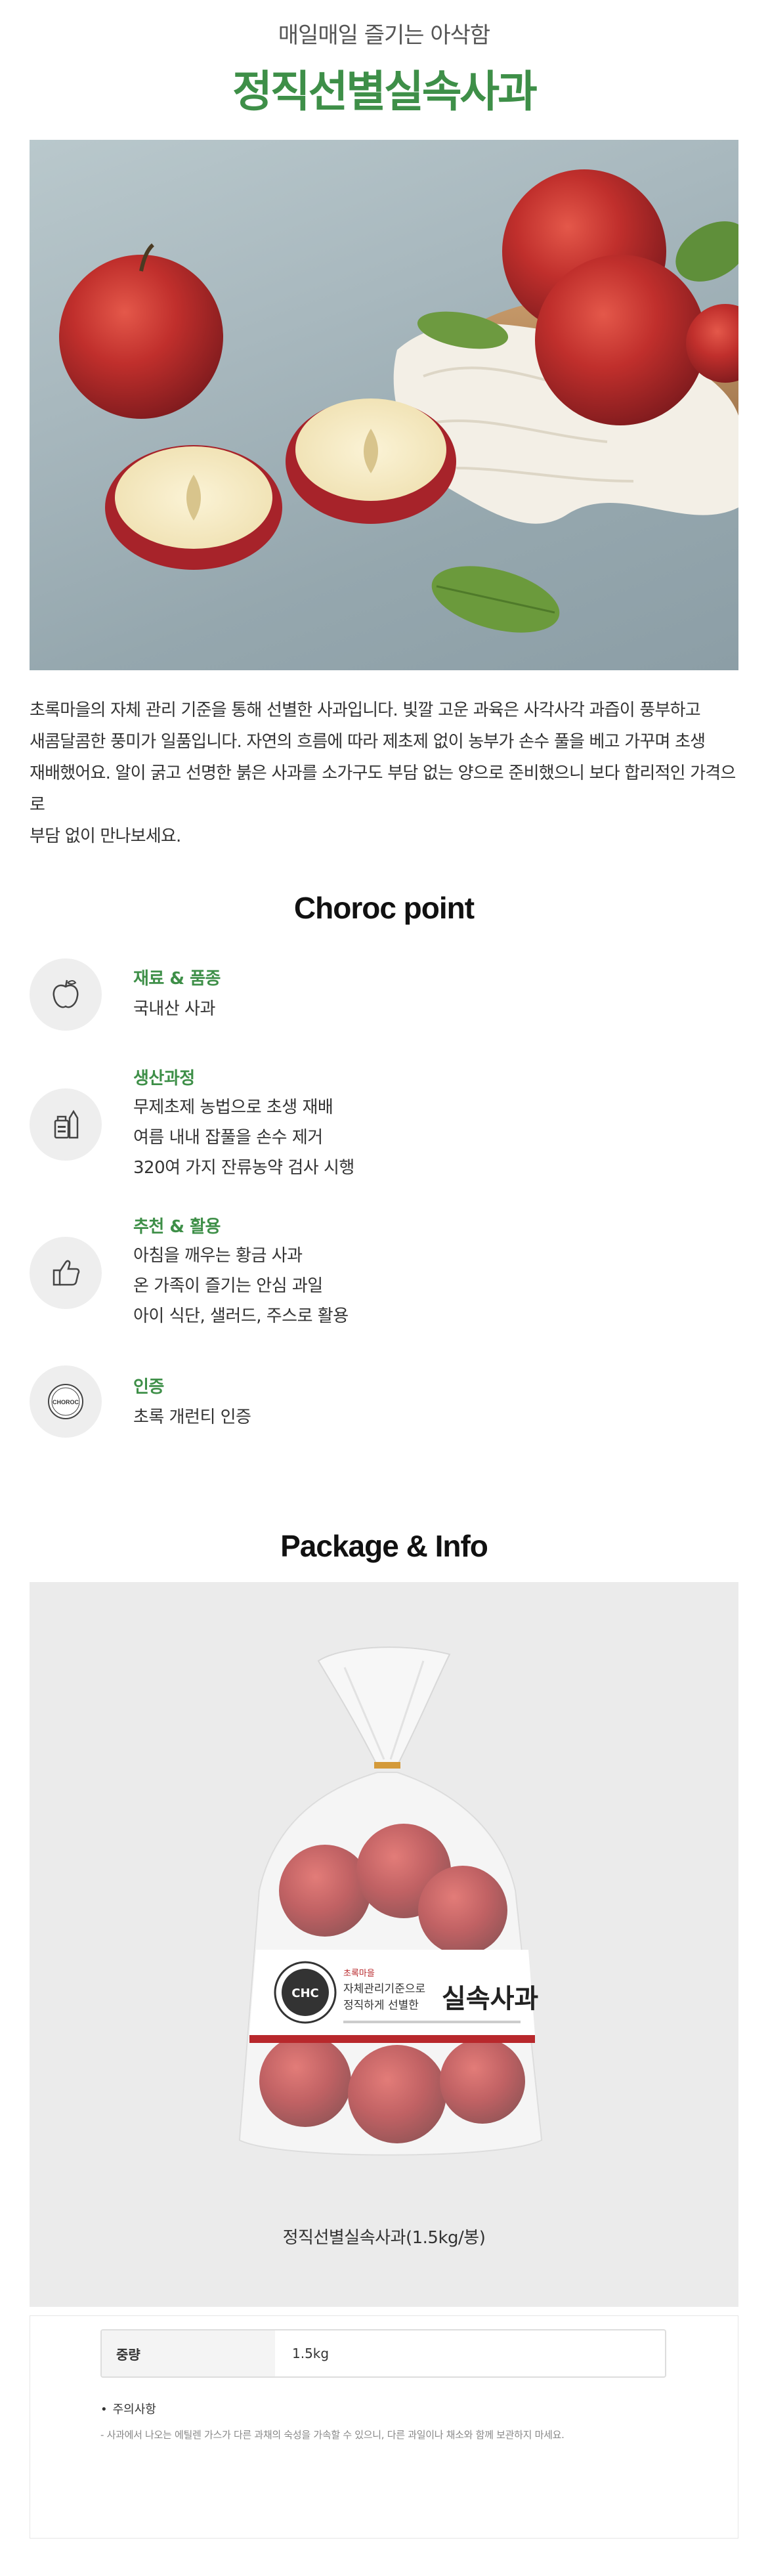 This screenshot has height=2576, width=768. I want to click on point-item-ingredient: 재료 & 품종 국내산 사과, so click(384, 997).